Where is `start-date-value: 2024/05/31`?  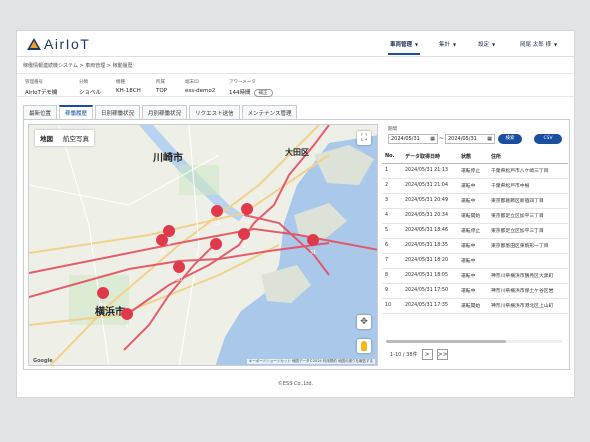
start-date-value: 2024/05/31 is located at coordinates (405, 139).